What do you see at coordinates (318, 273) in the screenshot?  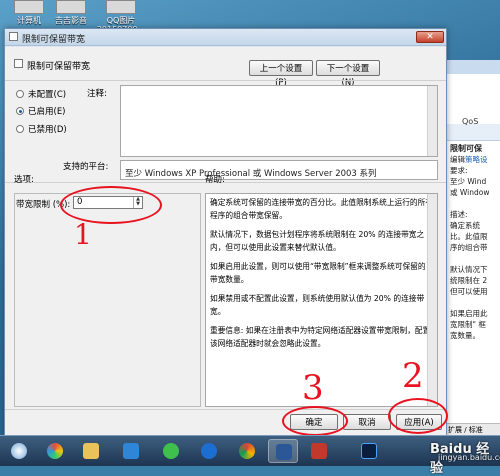 I see `help-paragraph: 如果启用此设置，则可以使用“带宽限制”框来调整系统可保留的带宽数量。` at bounding box center [318, 273].